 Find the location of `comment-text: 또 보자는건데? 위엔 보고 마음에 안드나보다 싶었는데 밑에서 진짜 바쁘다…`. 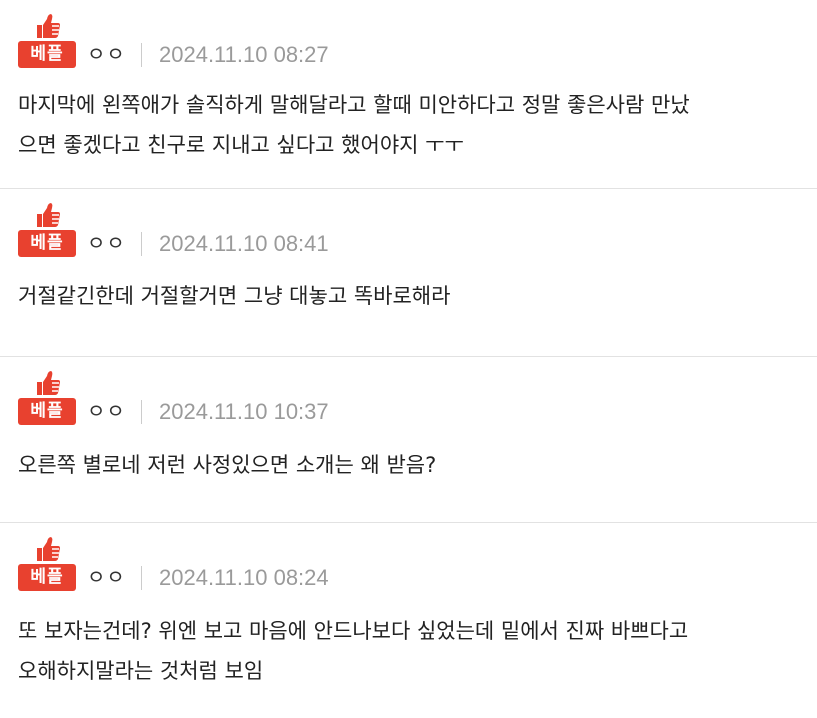

comment-text: 또 보자는건데? 위엔 보고 마음에 안드나보다 싶었는데 밑에서 진짜 바쁘다… is located at coordinates (413, 651).